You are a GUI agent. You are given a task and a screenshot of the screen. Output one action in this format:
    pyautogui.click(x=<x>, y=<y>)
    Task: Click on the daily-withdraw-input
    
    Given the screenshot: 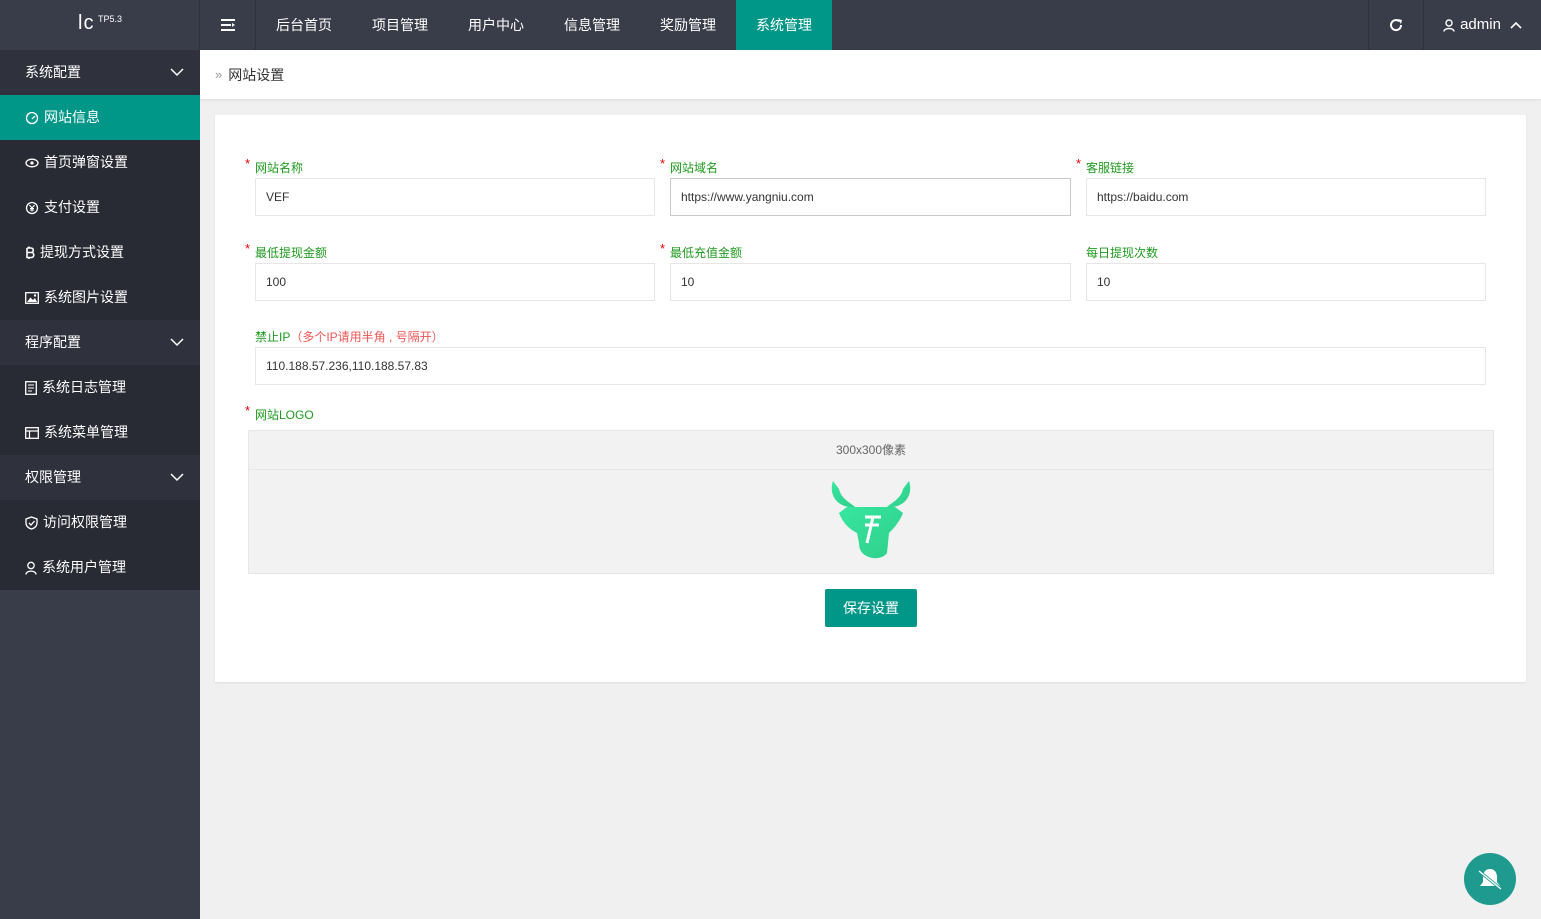 What is the action you would take?
    pyautogui.click(x=1286, y=282)
    